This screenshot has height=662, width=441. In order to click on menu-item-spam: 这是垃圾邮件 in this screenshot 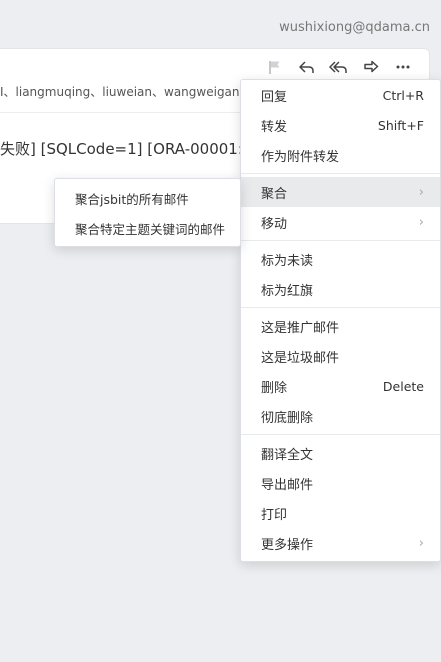, I will do `click(340, 356)`.